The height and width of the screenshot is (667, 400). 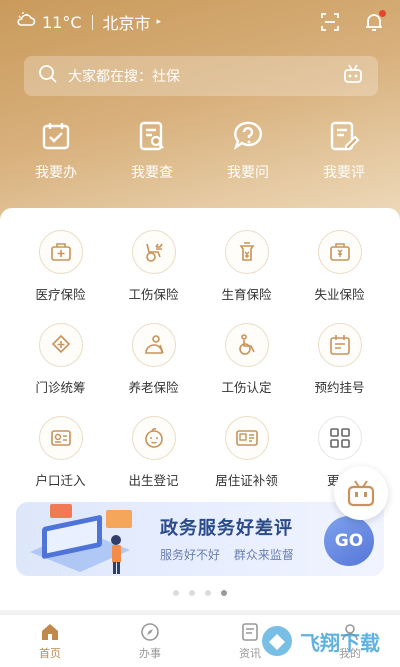 What do you see at coordinates (150, 653) in the screenshot?
I see `tab-label: 办事` at bounding box center [150, 653].